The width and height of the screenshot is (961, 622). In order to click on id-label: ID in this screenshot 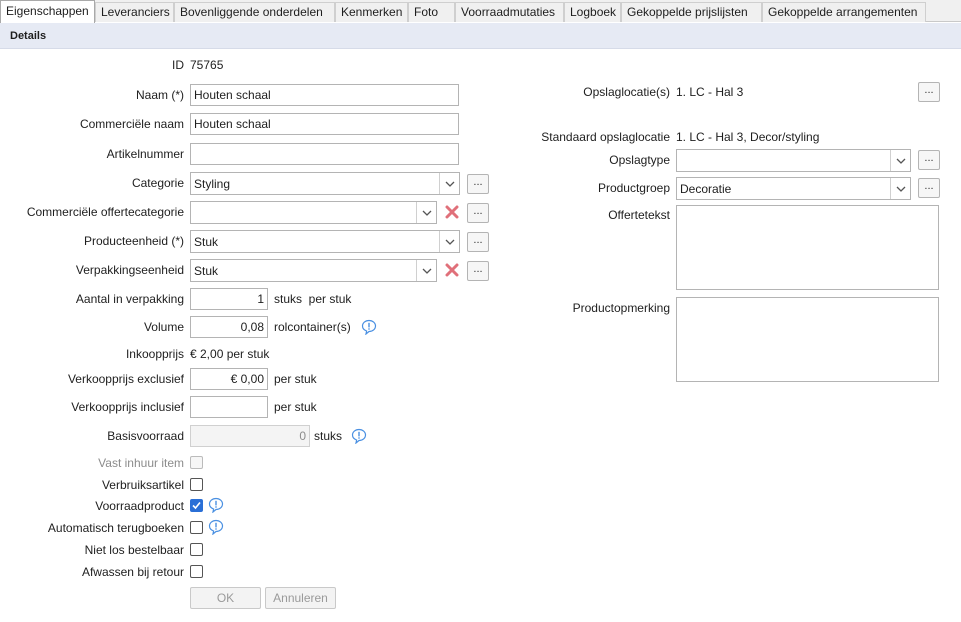, I will do `click(178, 65)`.